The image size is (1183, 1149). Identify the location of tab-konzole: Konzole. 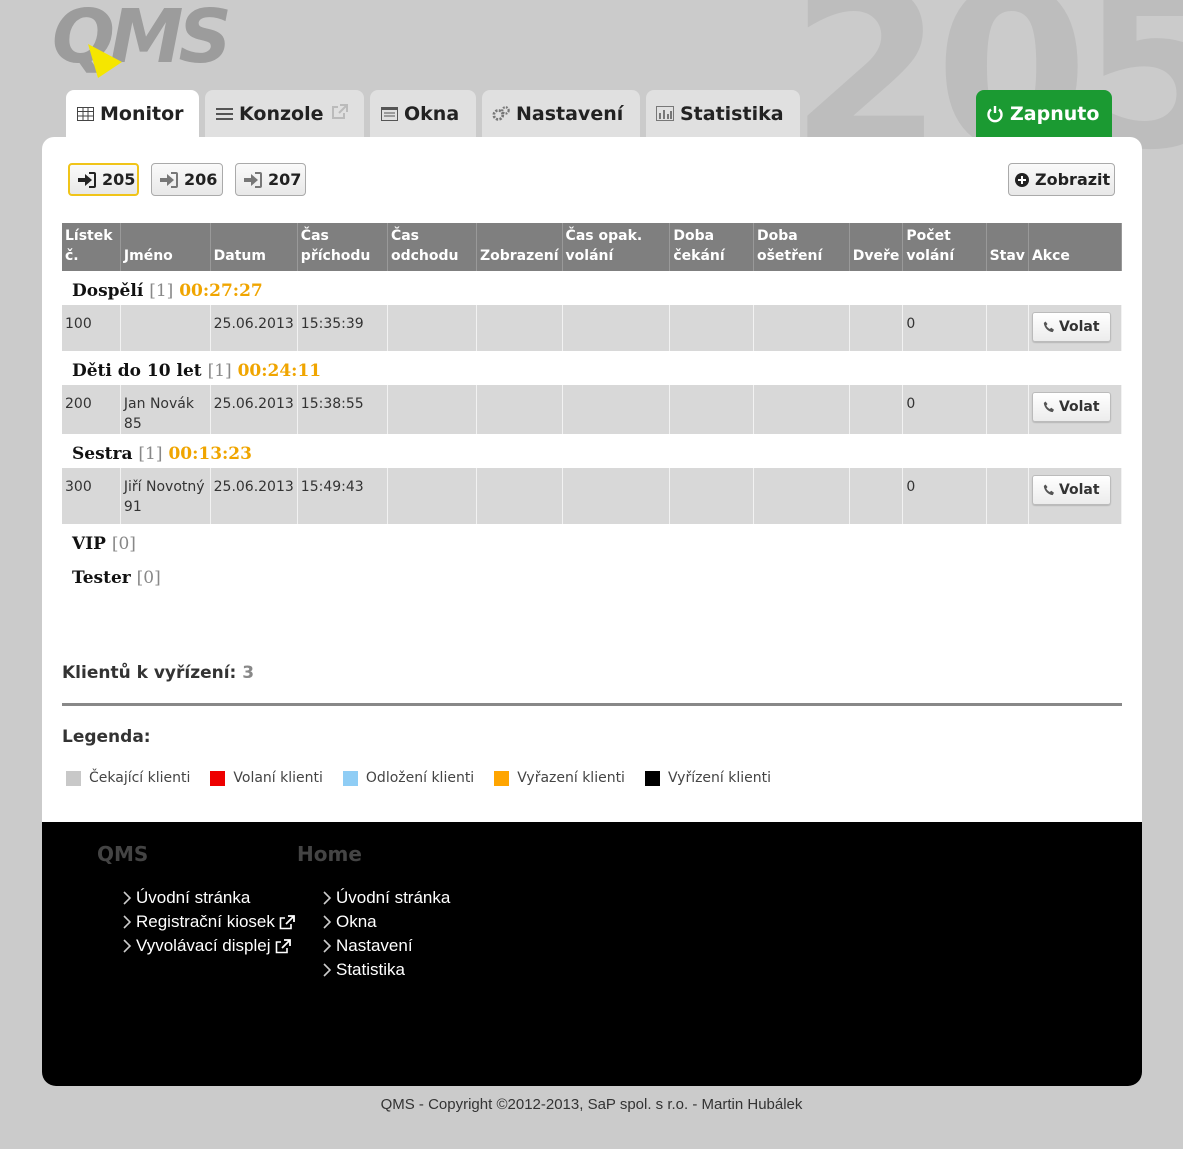
(284, 113).